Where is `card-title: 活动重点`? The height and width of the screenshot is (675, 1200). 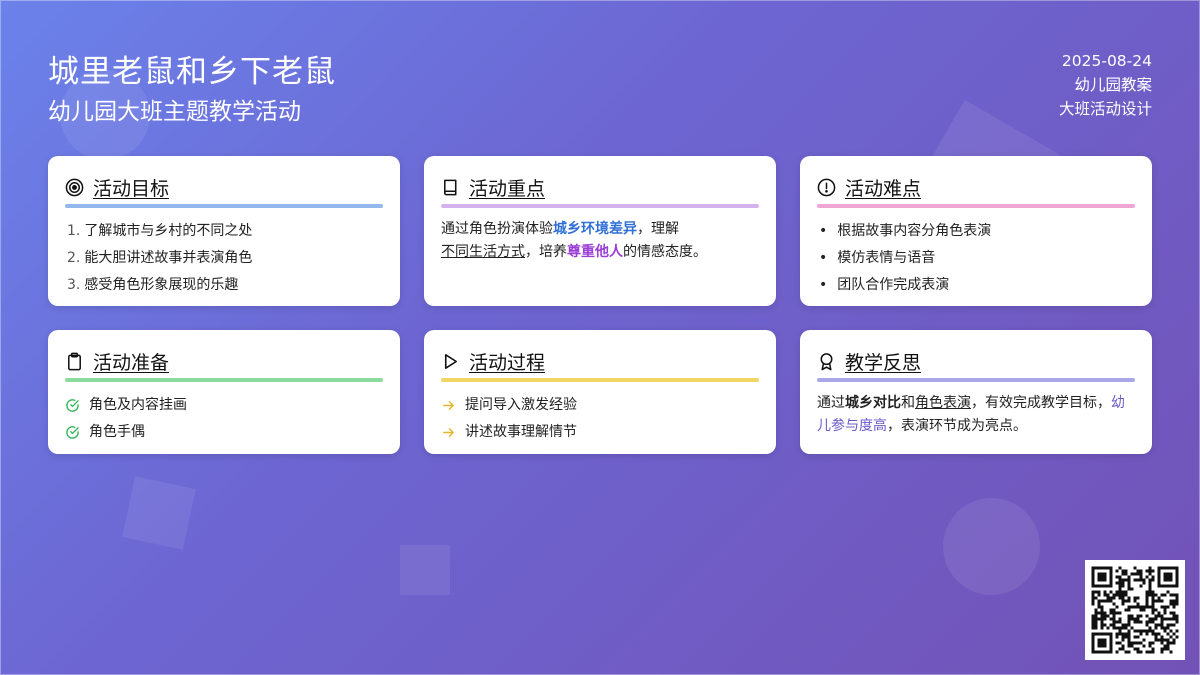
card-title: 活动重点 is located at coordinates (507, 188).